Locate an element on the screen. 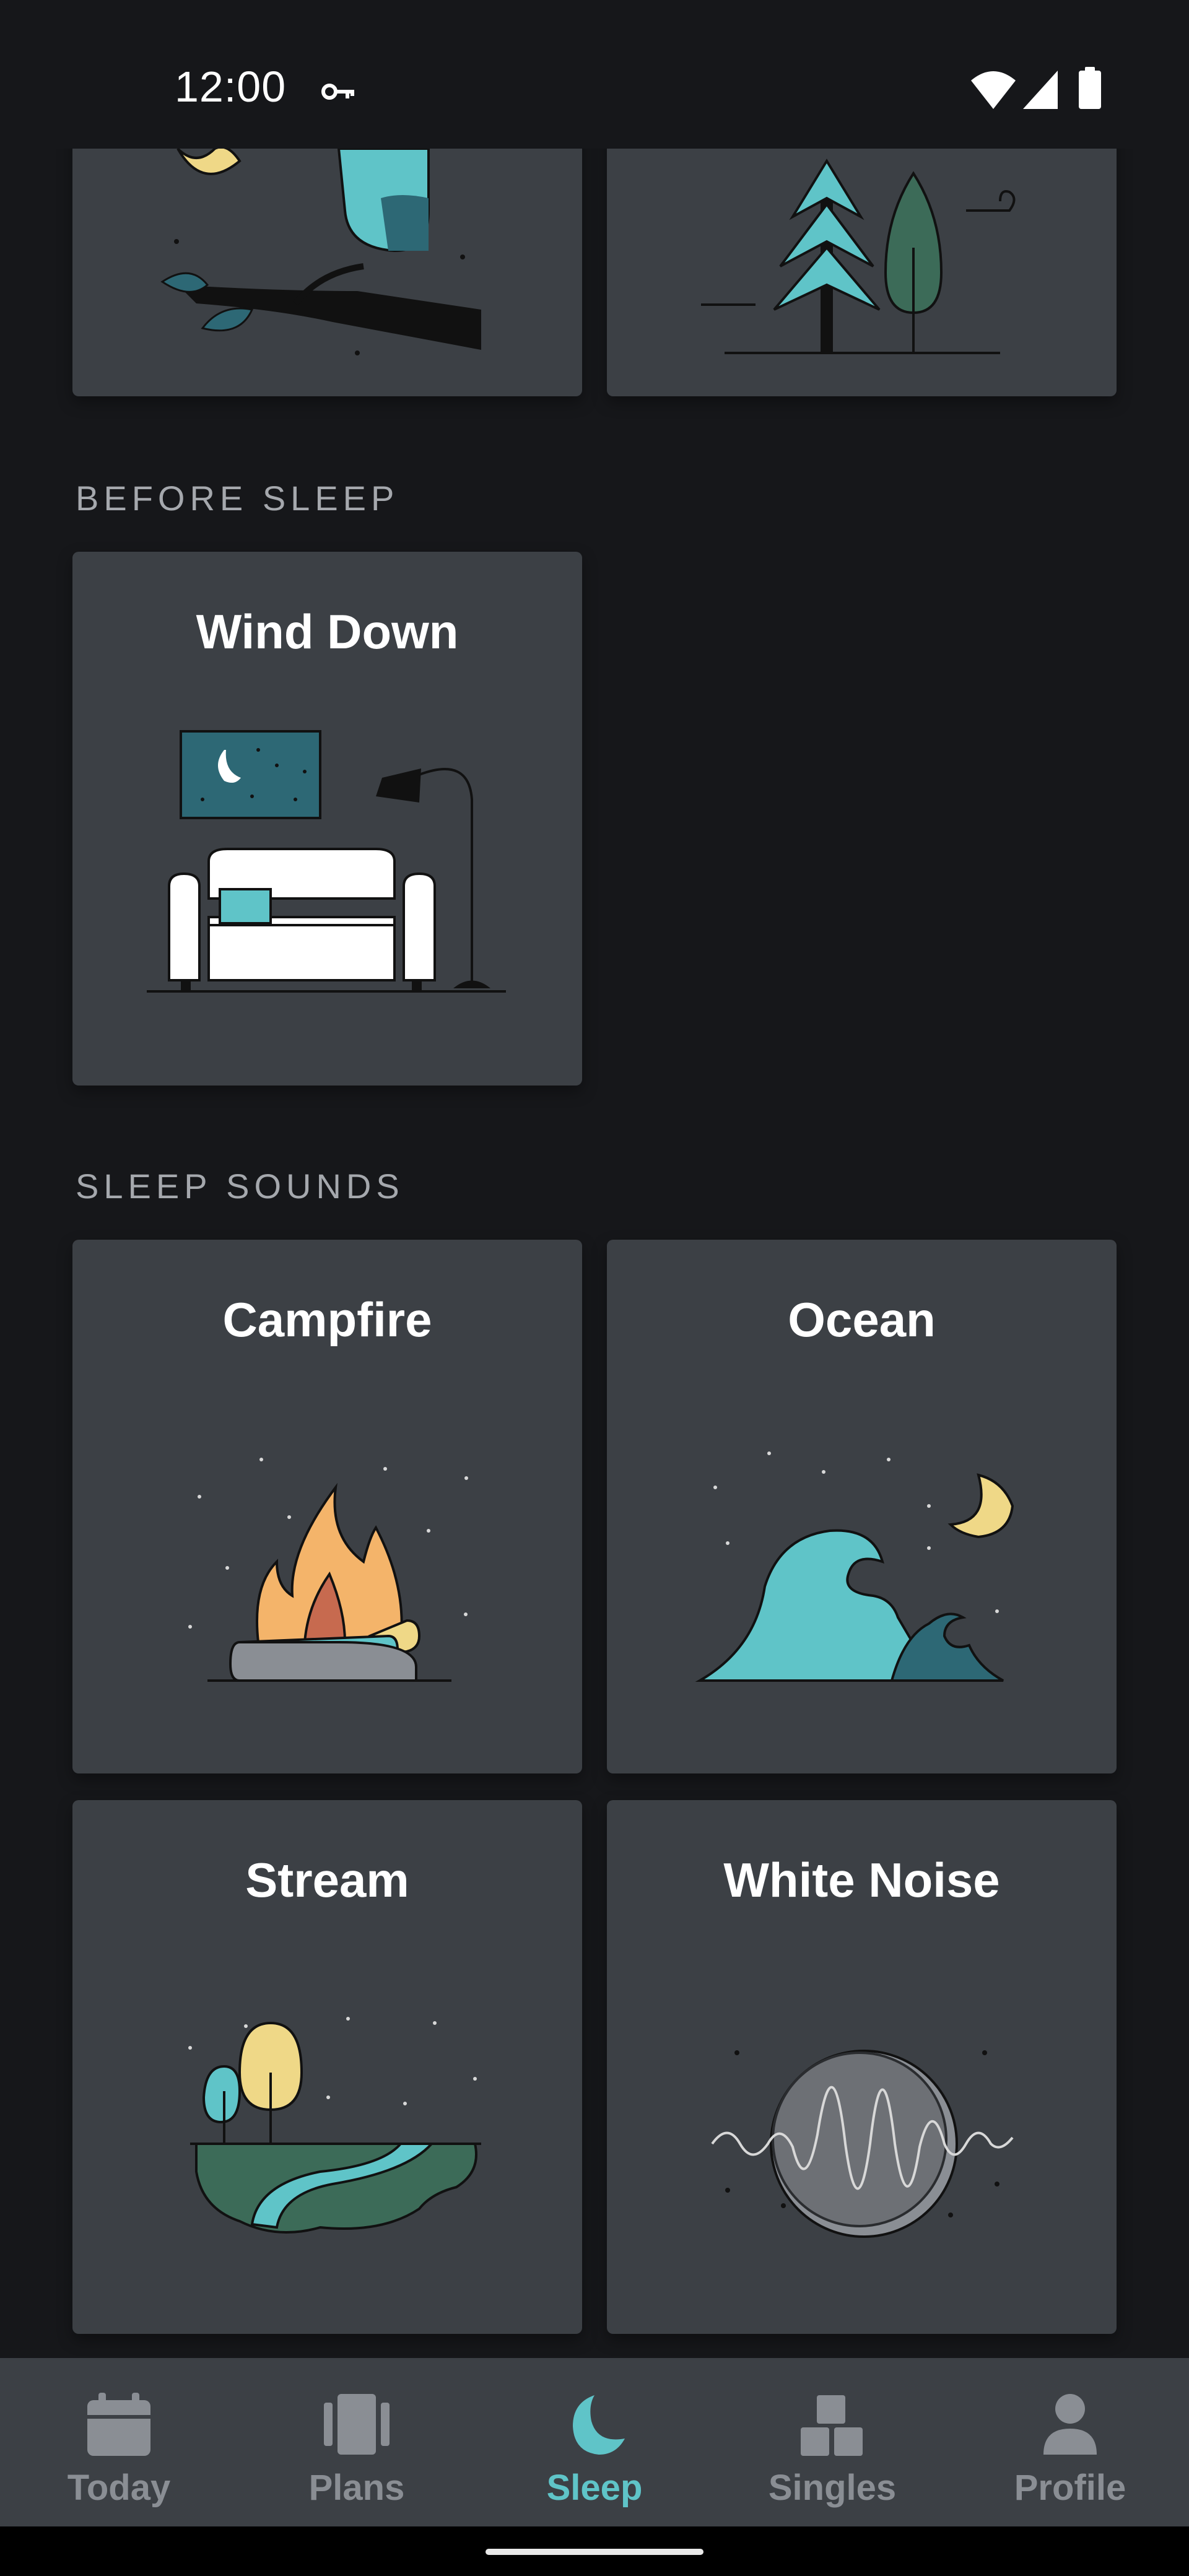  stream-icon is located at coordinates (334, 2125).